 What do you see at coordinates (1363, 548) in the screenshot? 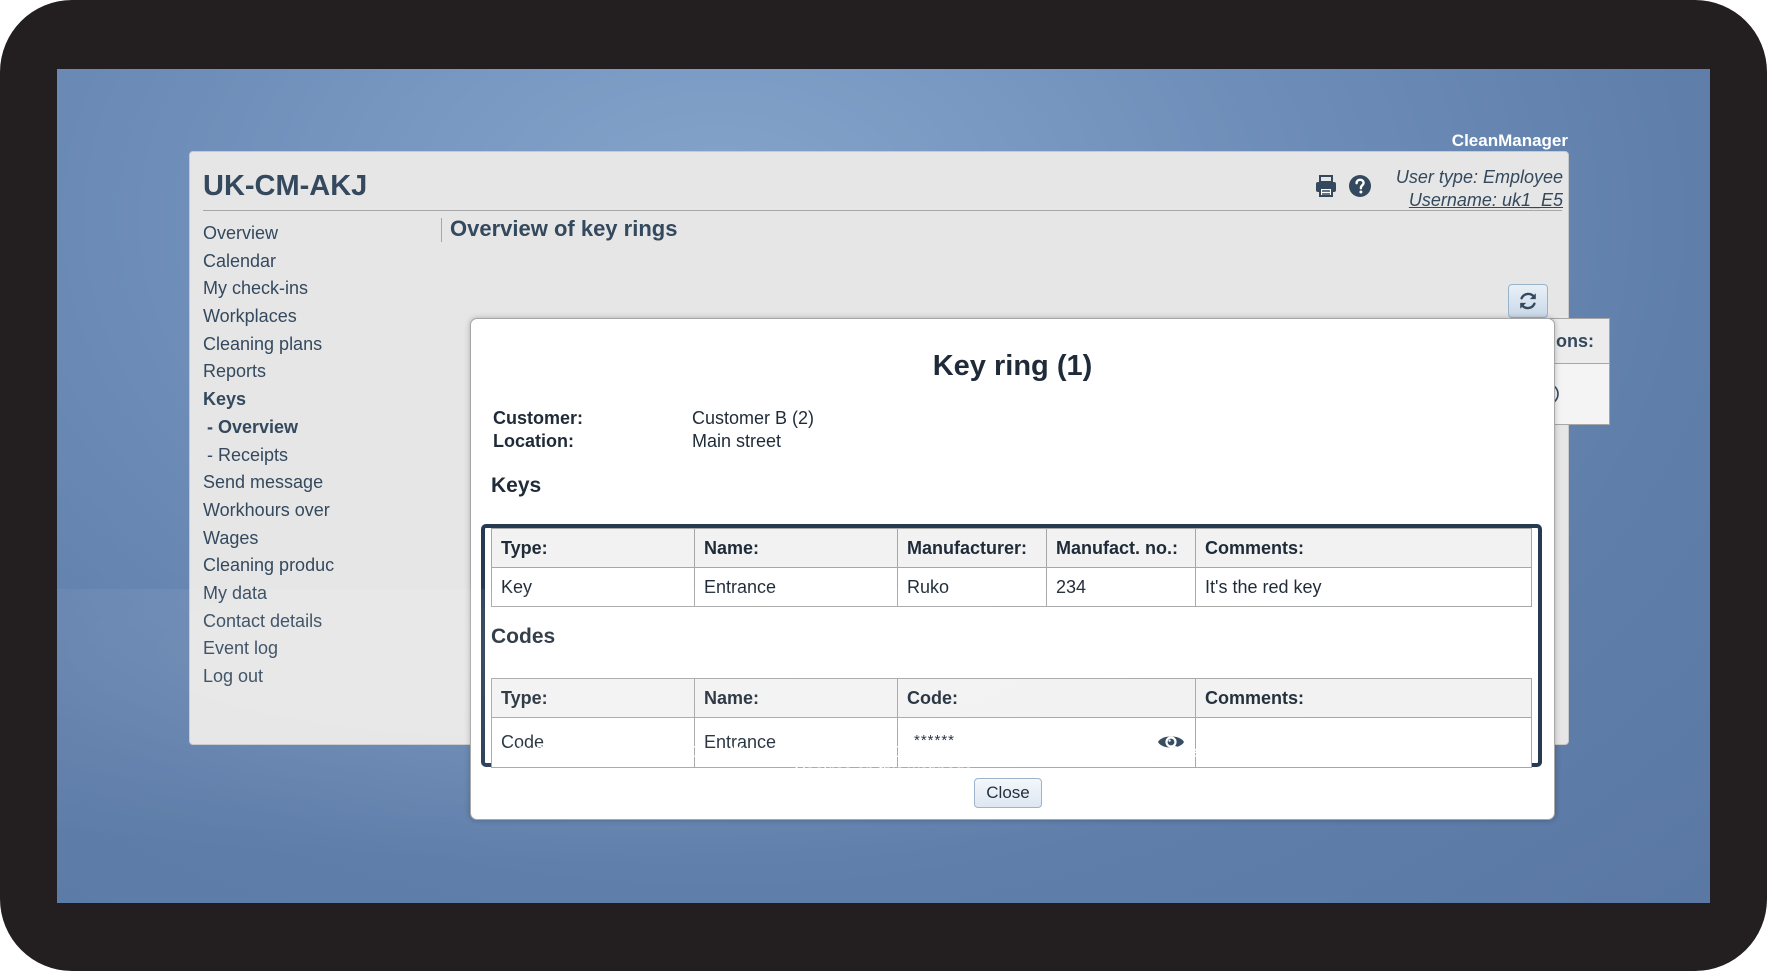
I see `keys-col-comments: Comments:` at bounding box center [1363, 548].